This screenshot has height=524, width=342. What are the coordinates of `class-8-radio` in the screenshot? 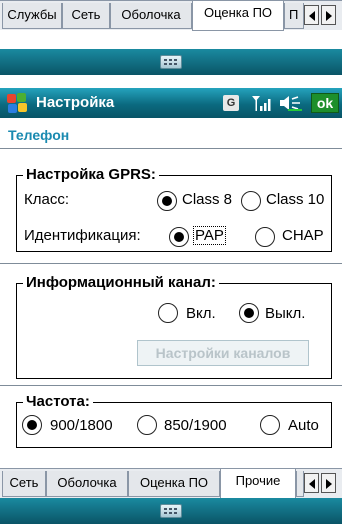 It's located at (167, 201).